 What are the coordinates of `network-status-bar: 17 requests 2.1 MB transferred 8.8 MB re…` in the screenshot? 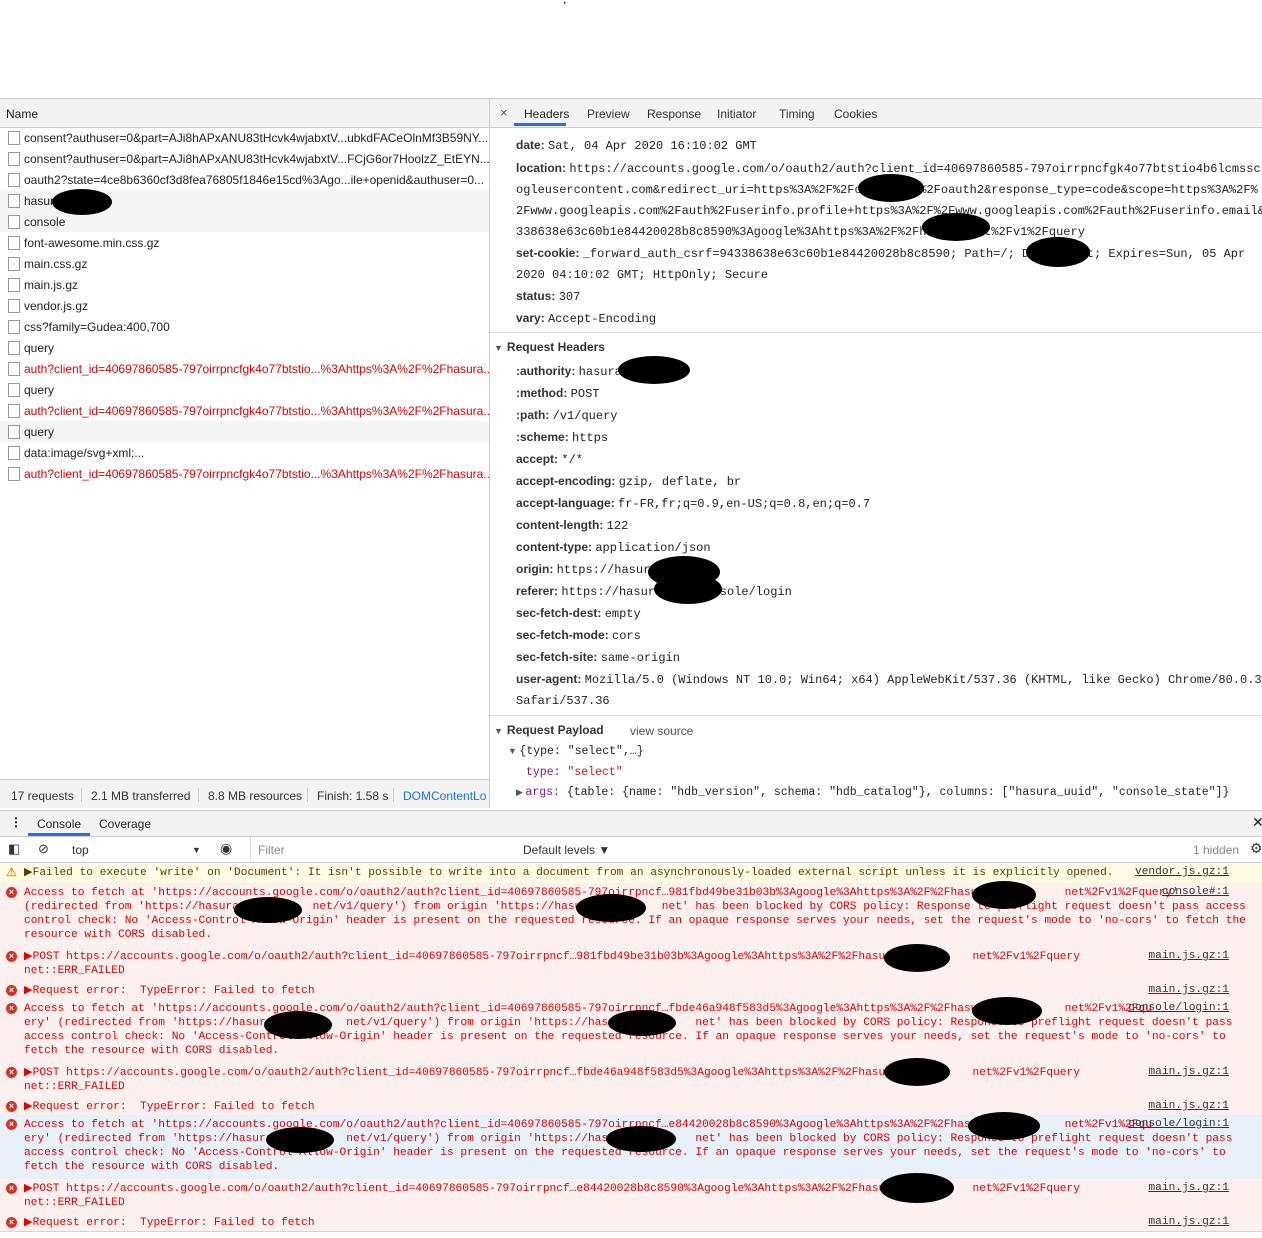 It's located at (244, 793).